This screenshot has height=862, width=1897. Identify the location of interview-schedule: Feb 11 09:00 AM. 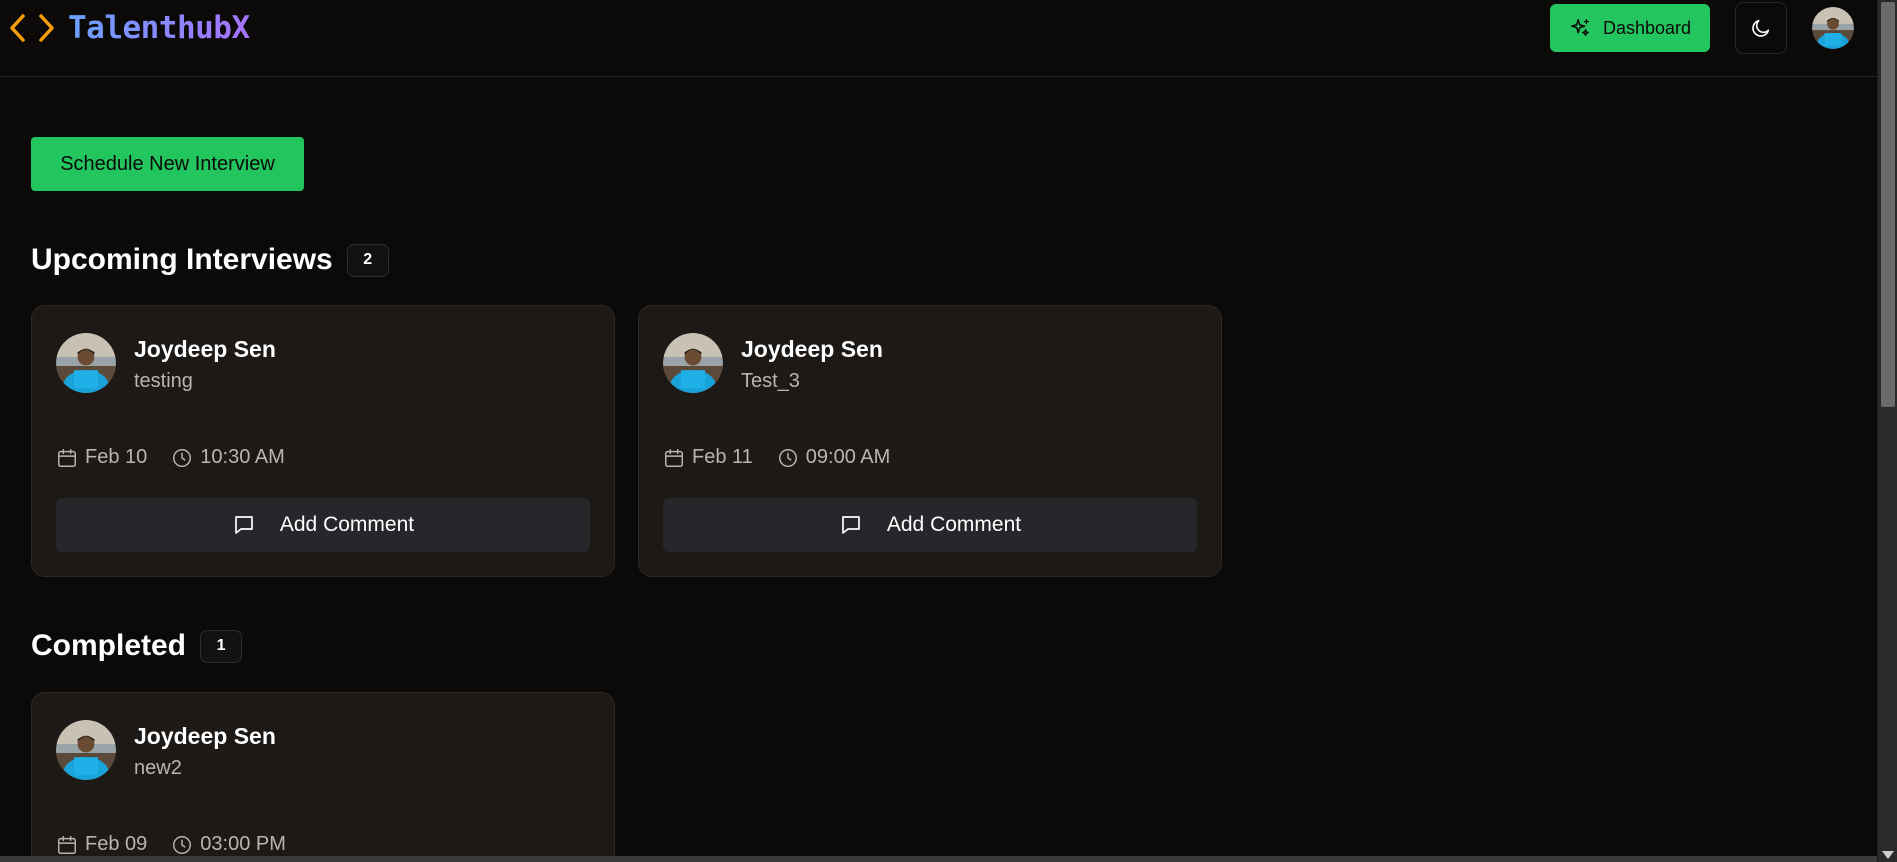
(776, 457).